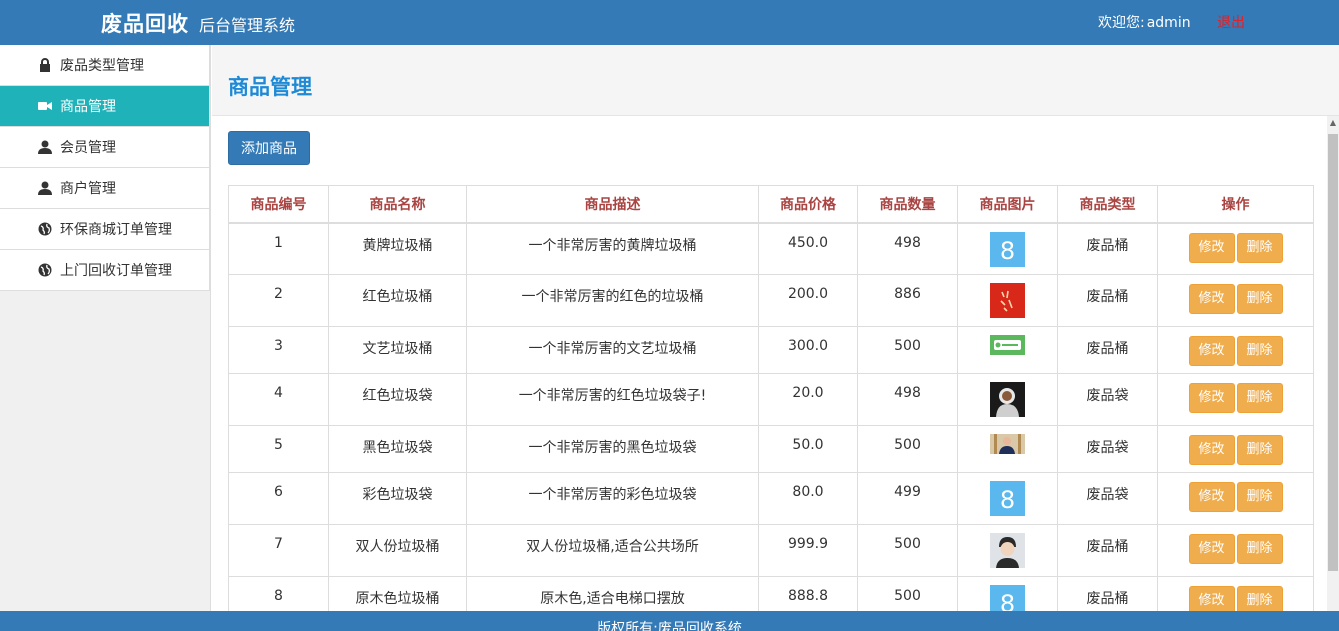  I want to click on add-product-button: 添加商品, so click(269, 148).